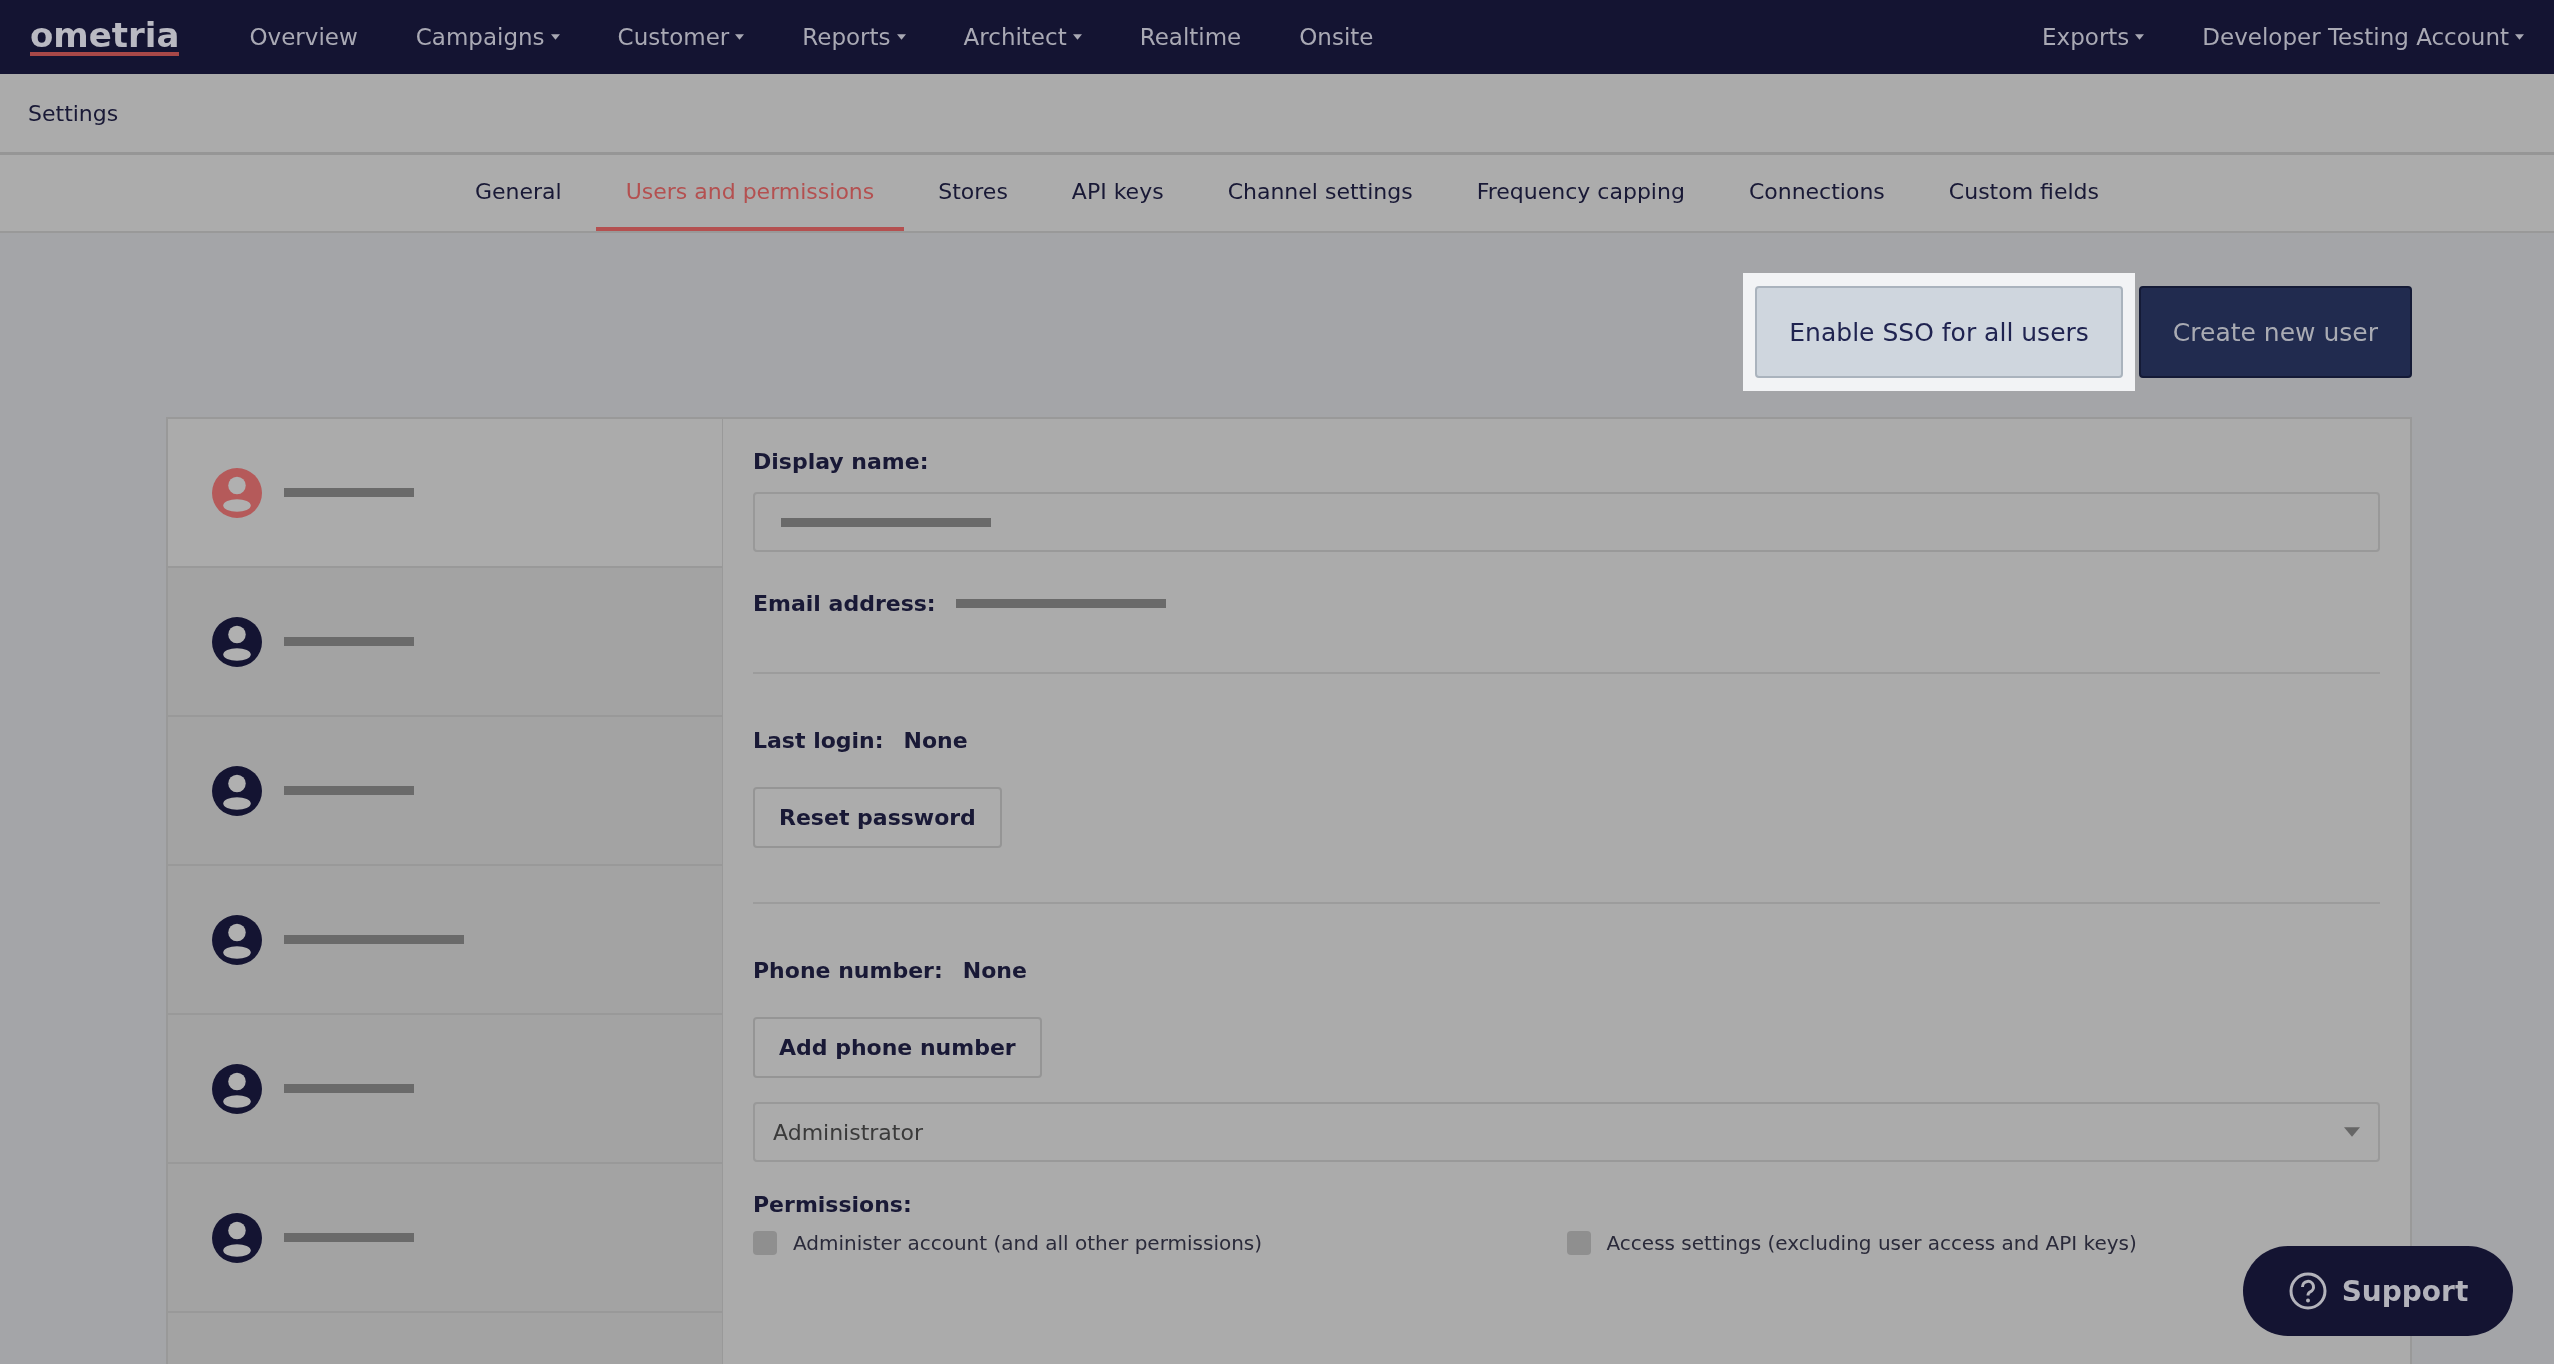 The width and height of the screenshot is (2554, 1364). Describe the element at coordinates (105, 37) in the screenshot. I see `ometria-logo: ometria` at that location.